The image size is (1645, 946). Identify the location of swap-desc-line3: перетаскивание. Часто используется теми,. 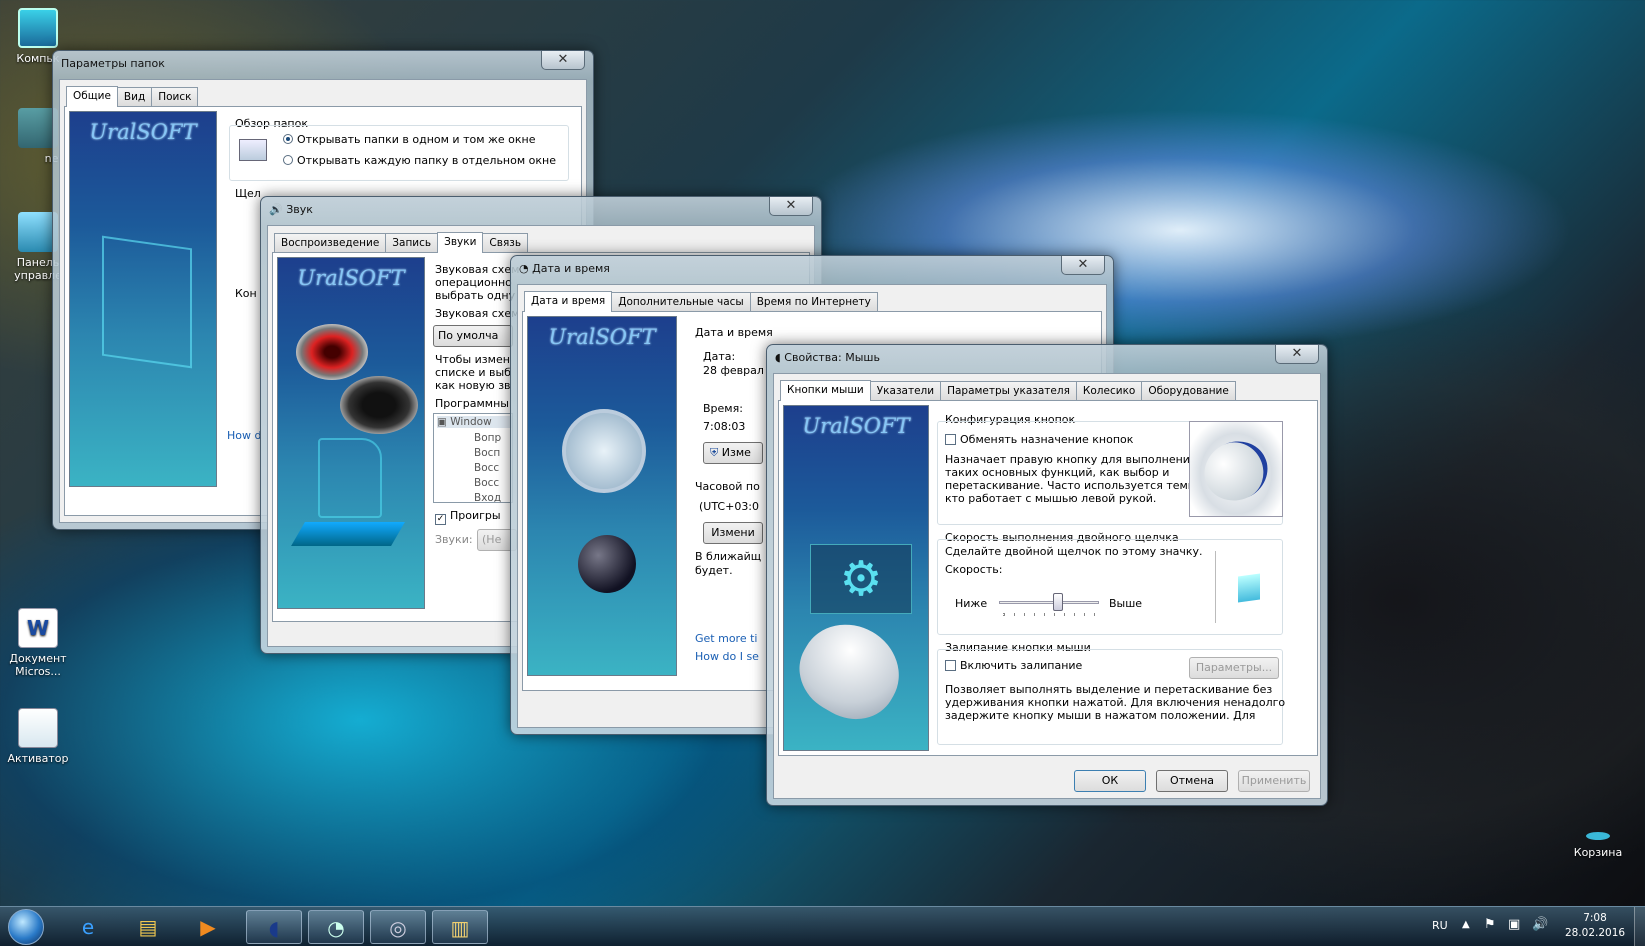
(1072, 485).